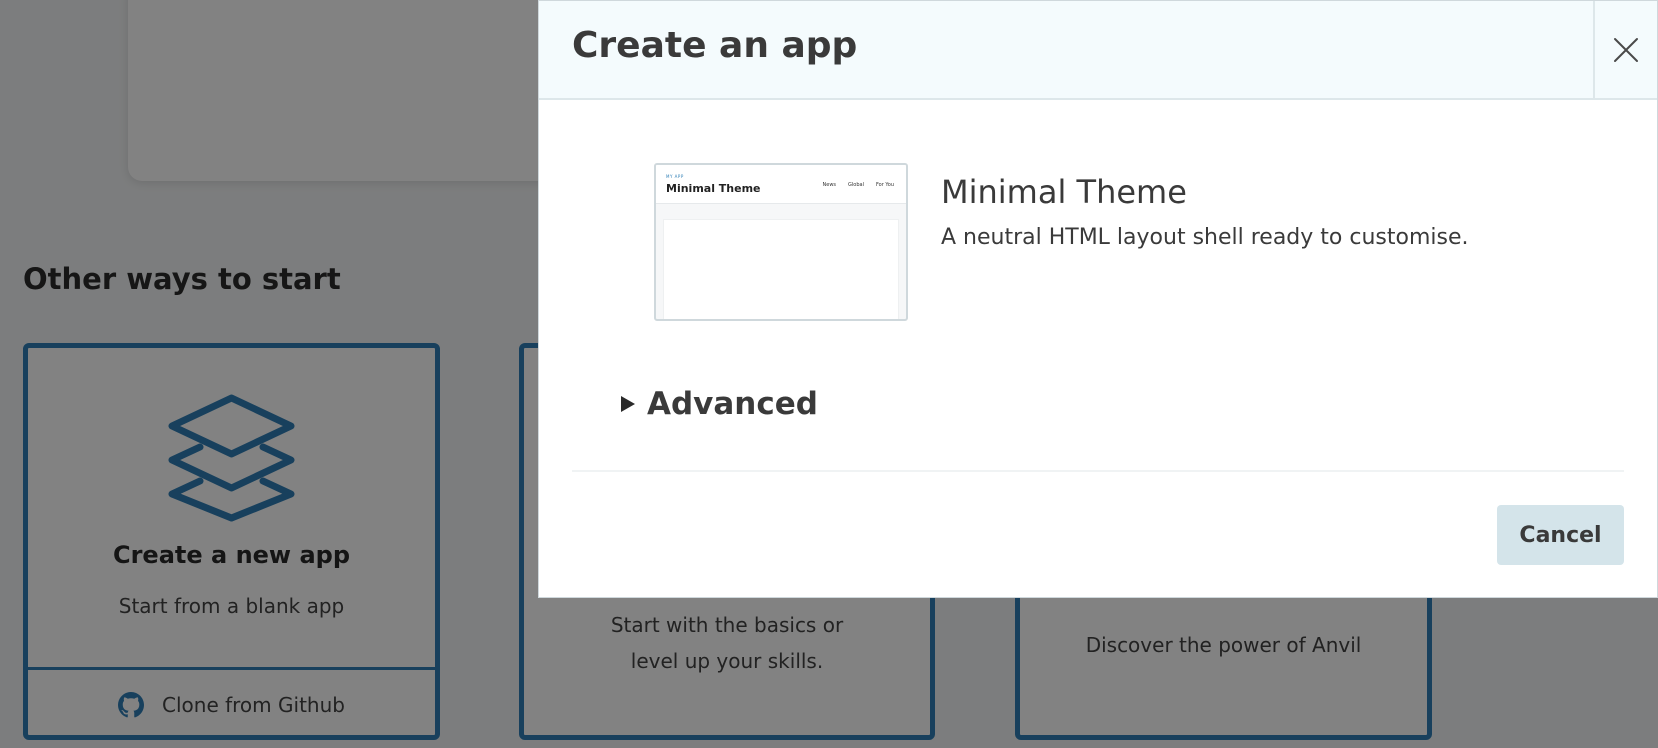 This screenshot has height=748, width=1658. I want to click on advanced-toggle: Advanced, so click(718, 404).